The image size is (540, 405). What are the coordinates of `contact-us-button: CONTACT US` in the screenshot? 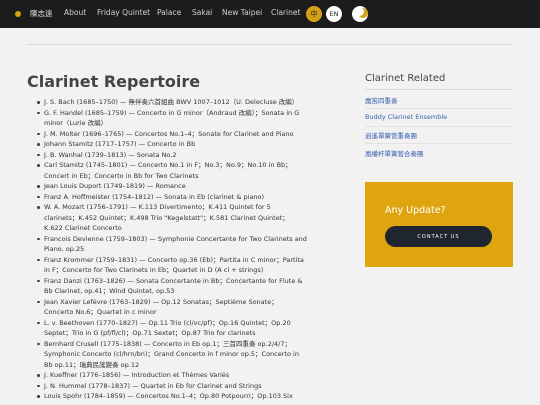 It's located at (438, 236).